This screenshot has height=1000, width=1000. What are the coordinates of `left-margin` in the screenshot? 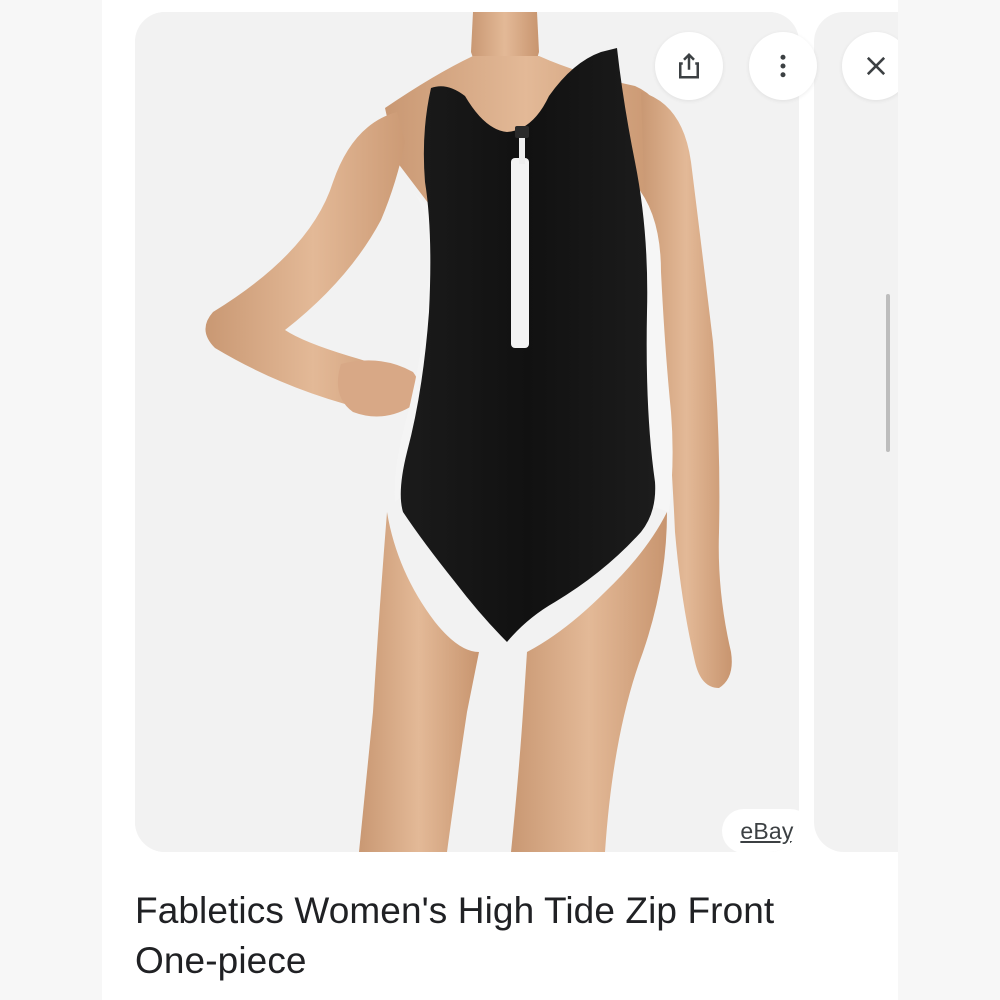 It's located at (51, 500).